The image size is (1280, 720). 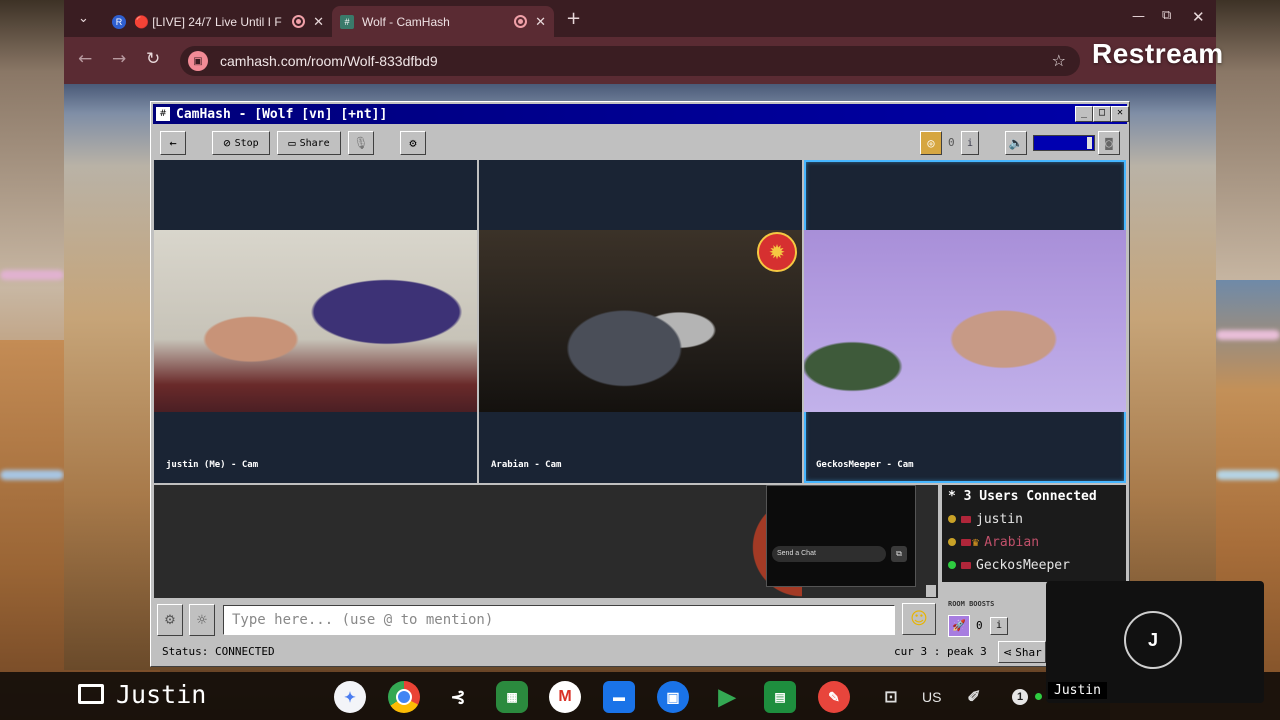 I want to click on speaker-icon: 🔈, so click(x=1016, y=143).